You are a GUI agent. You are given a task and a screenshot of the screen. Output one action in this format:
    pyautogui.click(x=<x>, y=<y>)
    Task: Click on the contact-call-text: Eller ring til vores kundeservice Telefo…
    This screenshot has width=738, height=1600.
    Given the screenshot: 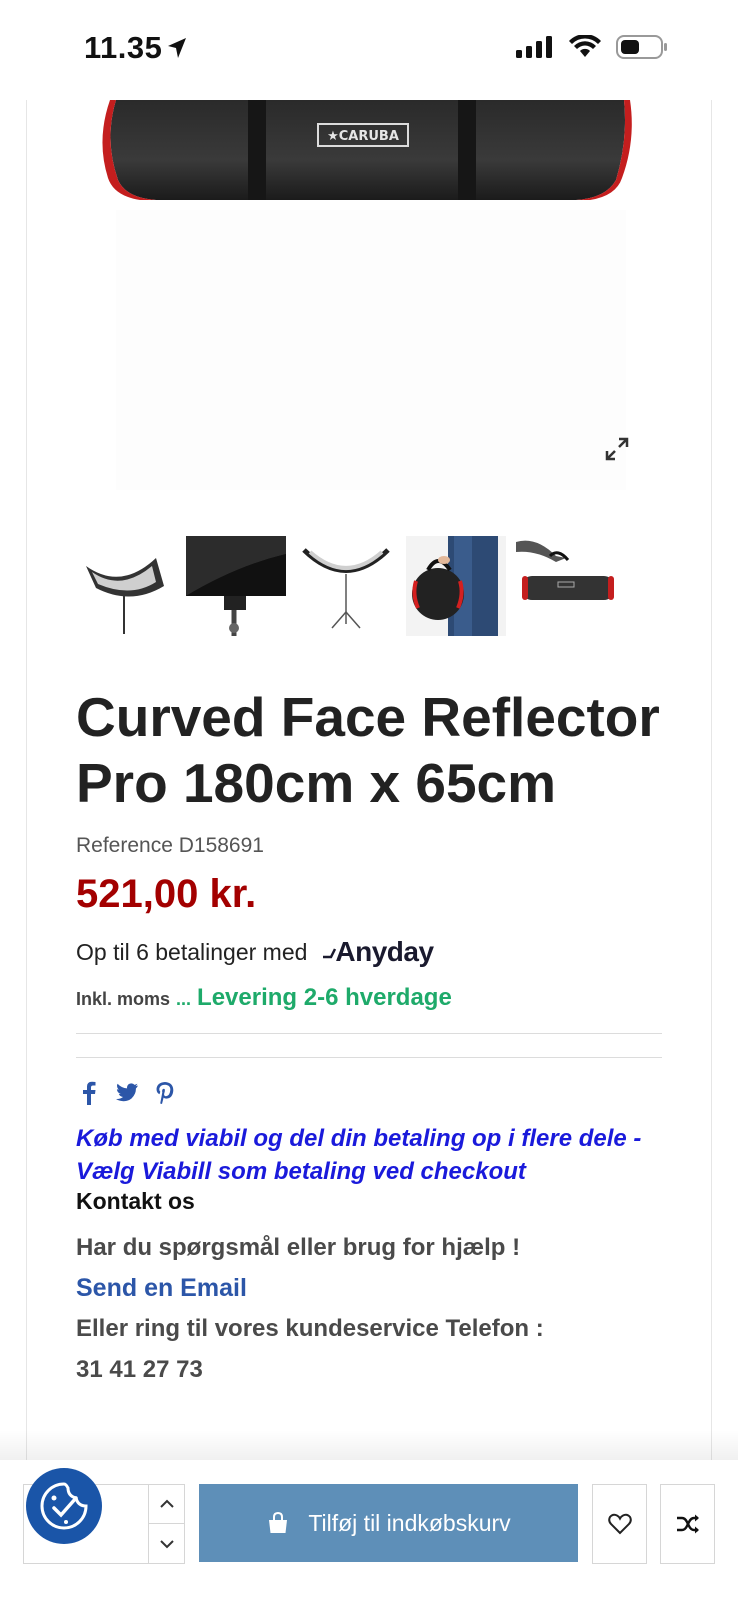 What is the action you would take?
    pyautogui.click(x=310, y=1328)
    